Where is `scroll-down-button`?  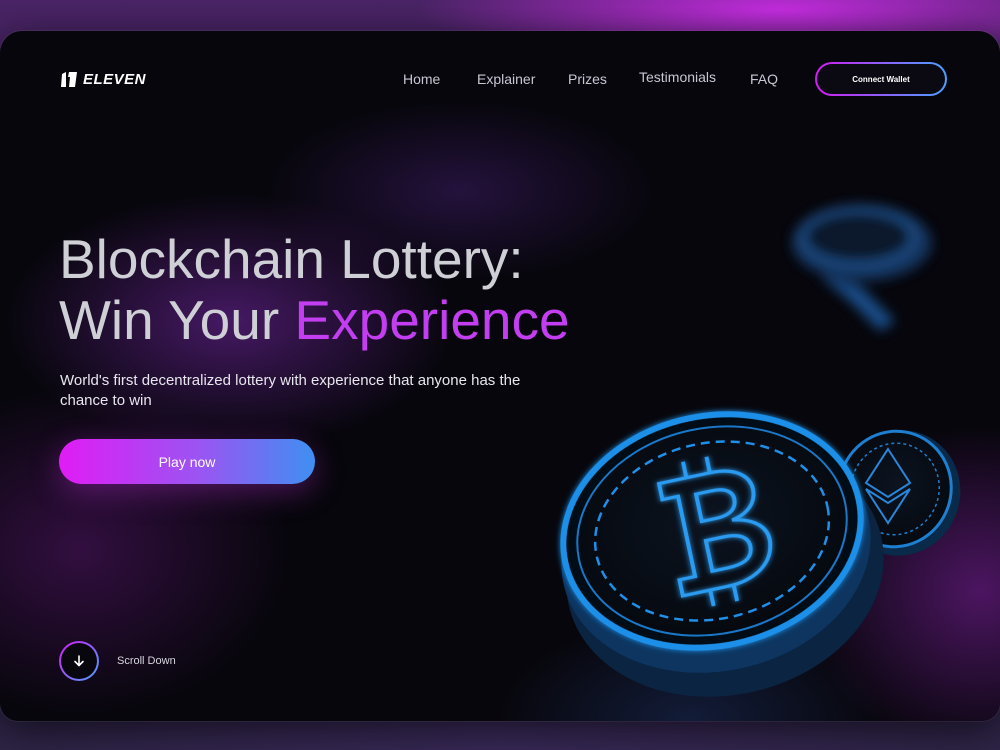 scroll-down-button is located at coordinates (79, 661).